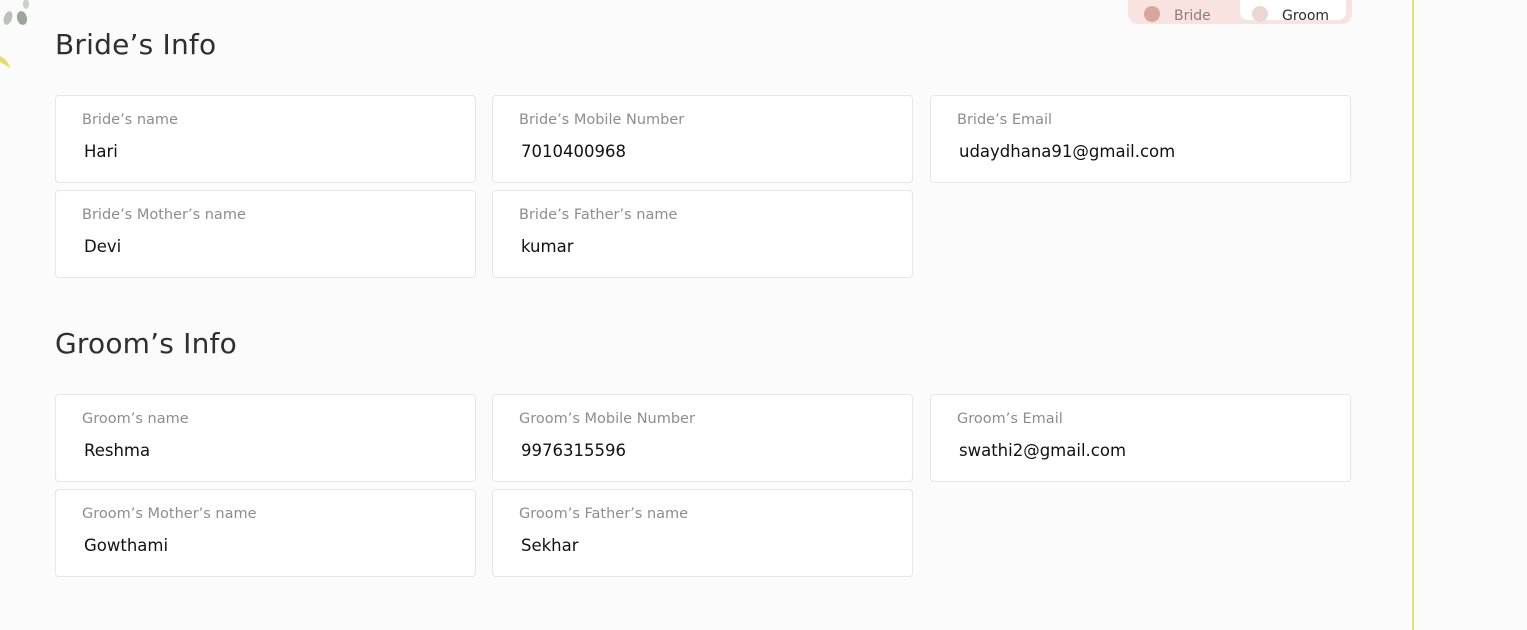 This screenshot has width=1527, height=630. I want to click on bride-groom-toggle: Bride Groom, so click(1240, 12).